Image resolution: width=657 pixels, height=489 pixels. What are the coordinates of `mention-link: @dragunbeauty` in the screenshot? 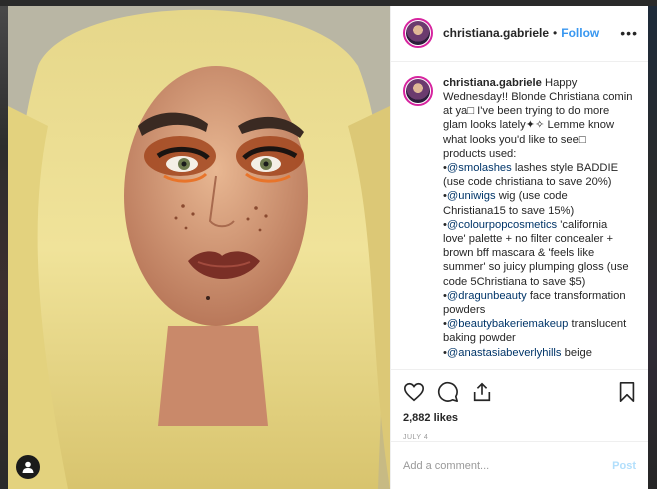 It's located at (487, 296).